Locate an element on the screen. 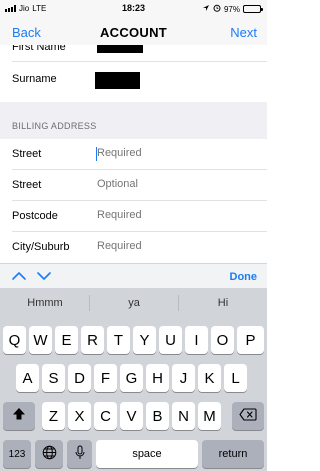 This screenshot has height=471, width=320. key-j: J is located at coordinates (183, 378).